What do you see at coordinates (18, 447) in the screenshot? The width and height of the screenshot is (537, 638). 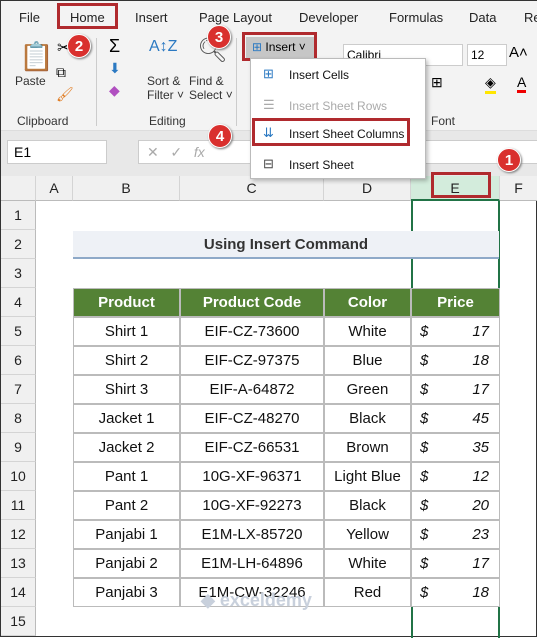 I see `row-header-9: 9` at bounding box center [18, 447].